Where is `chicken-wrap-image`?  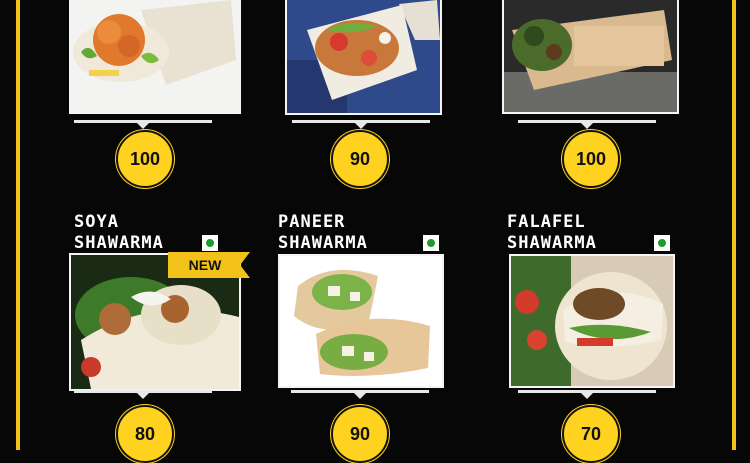 chicken-wrap-image is located at coordinates (155, 56).